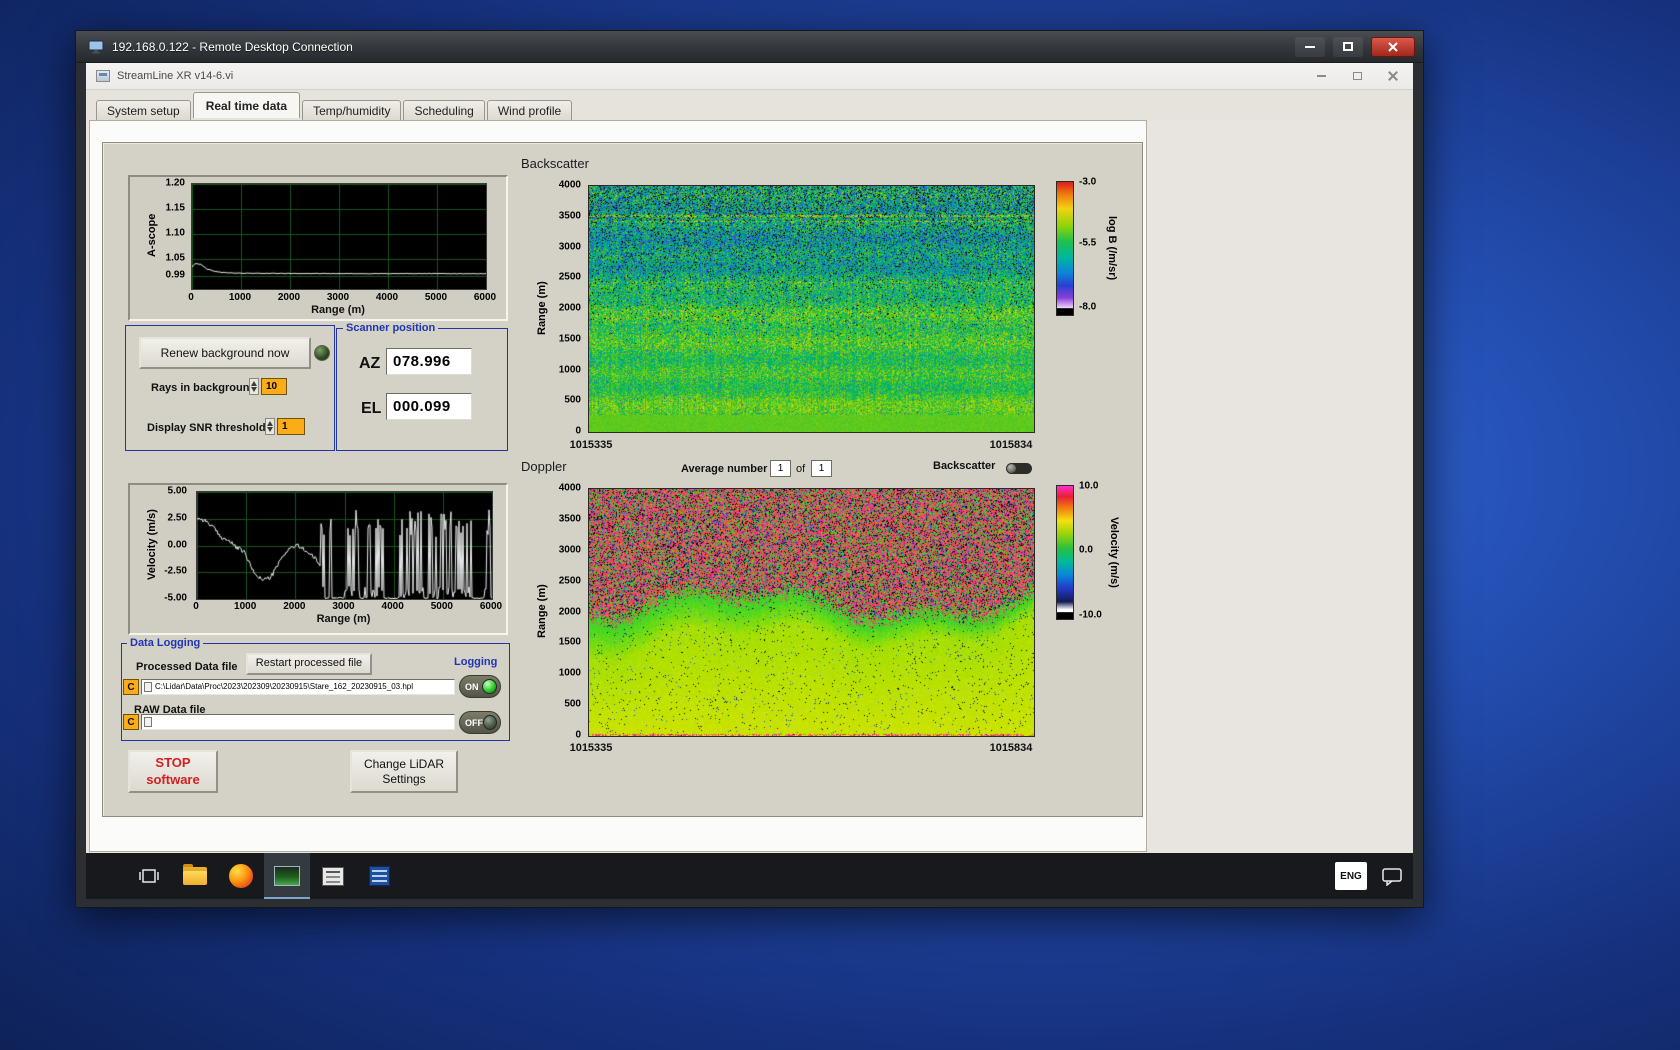 The image size is (1680, 1050). I want to click on tab-temp-humidity: Temp/humidity, so click(352, 111).